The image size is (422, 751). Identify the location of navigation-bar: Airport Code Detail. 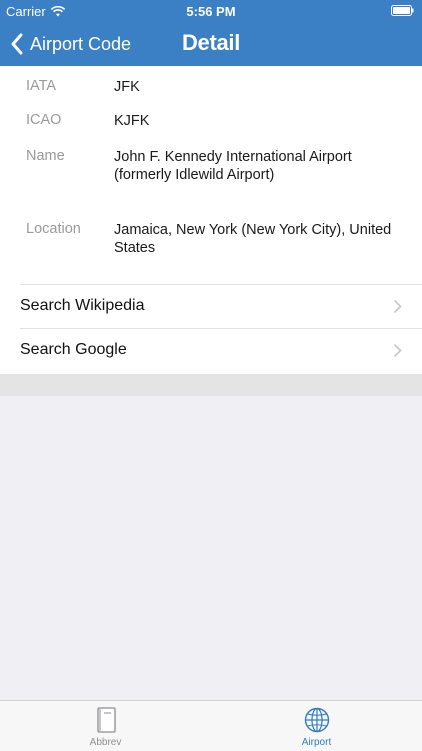
(211, 44).